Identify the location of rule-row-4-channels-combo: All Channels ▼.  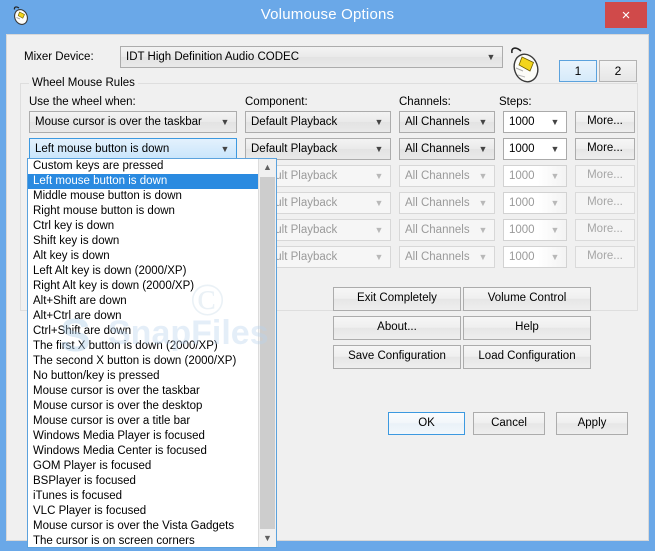
(447, 203).